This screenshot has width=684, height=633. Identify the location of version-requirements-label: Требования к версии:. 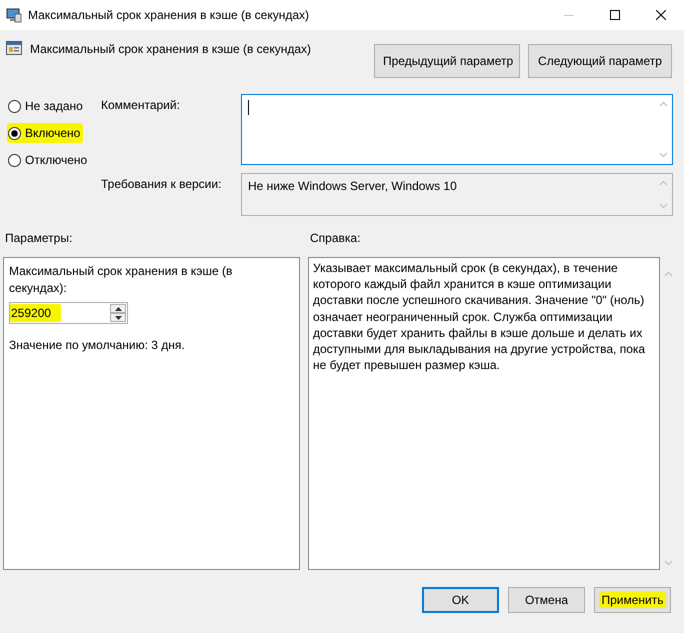
(161, 184).